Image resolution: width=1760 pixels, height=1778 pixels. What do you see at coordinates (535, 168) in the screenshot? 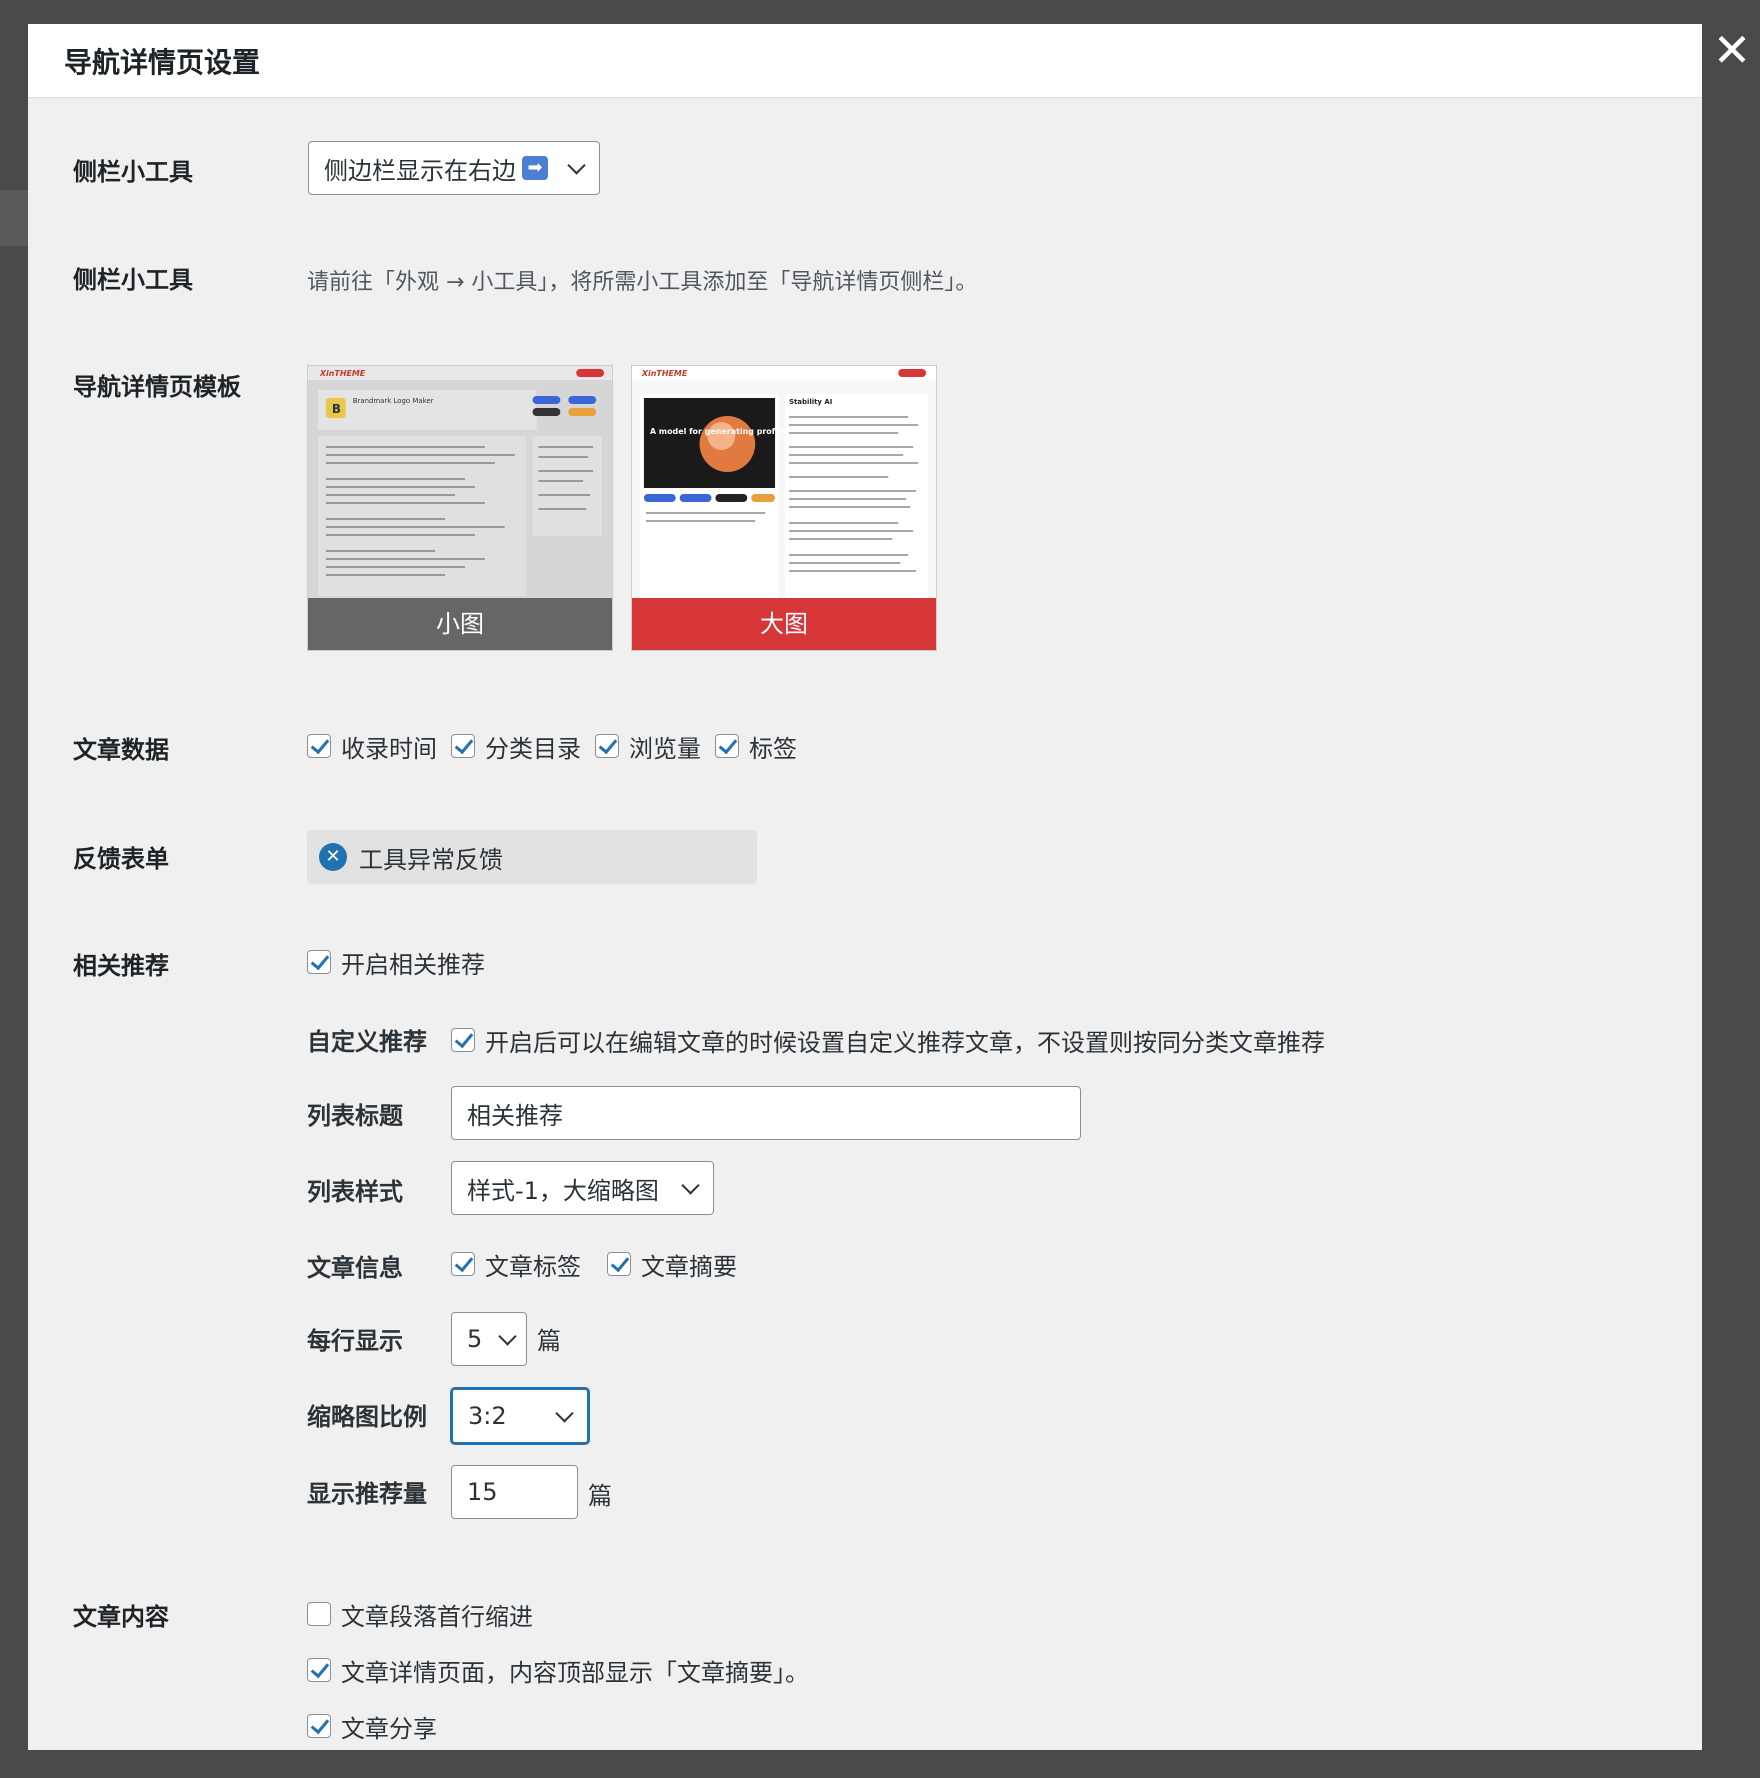
I see `arrow-right-icon: ➡` at bounding box center [535, 168].